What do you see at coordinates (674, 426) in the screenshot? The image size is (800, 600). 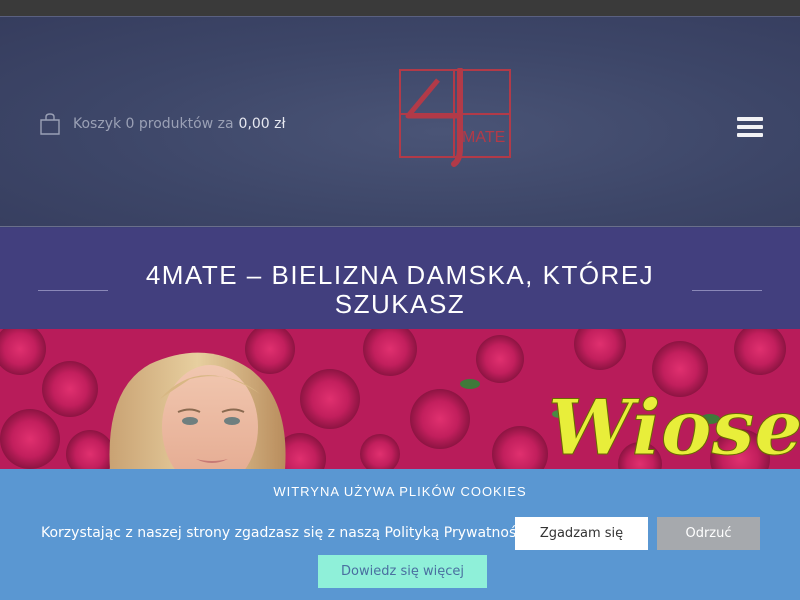 I see `hero-banner-text: Wiosen` at bounding box center [674, 426].